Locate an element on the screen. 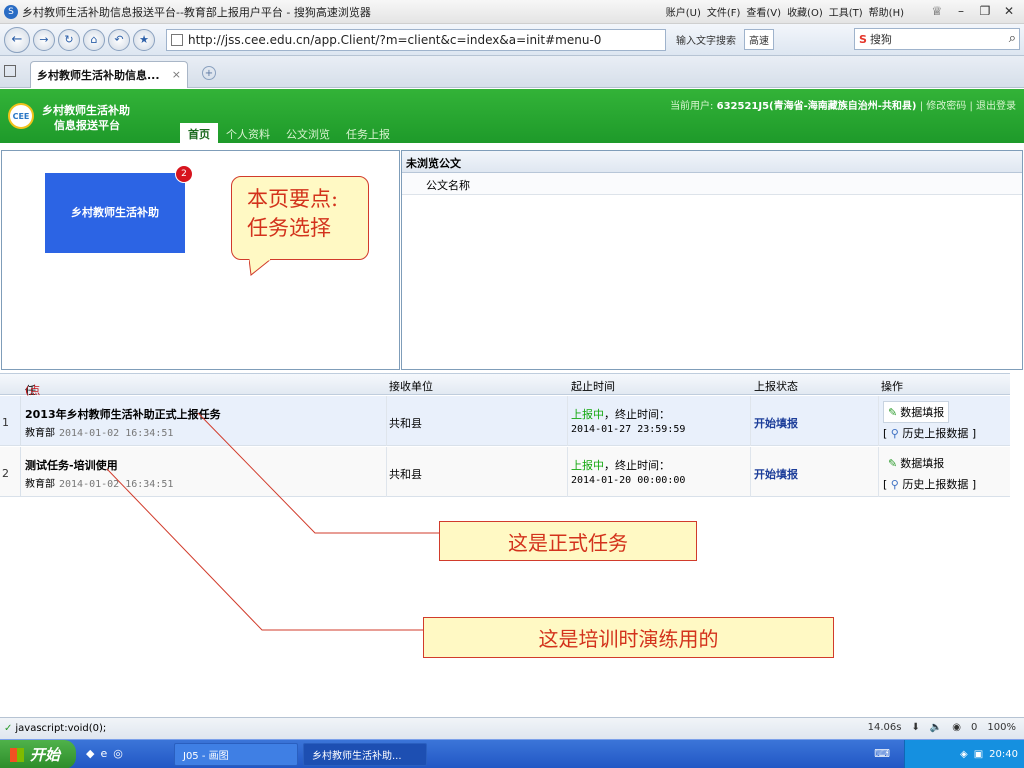 The width and height of the screenshot is (1024, 768). system-tray: ◈ ▣ 20:40 is located at coordinates (964, 754).